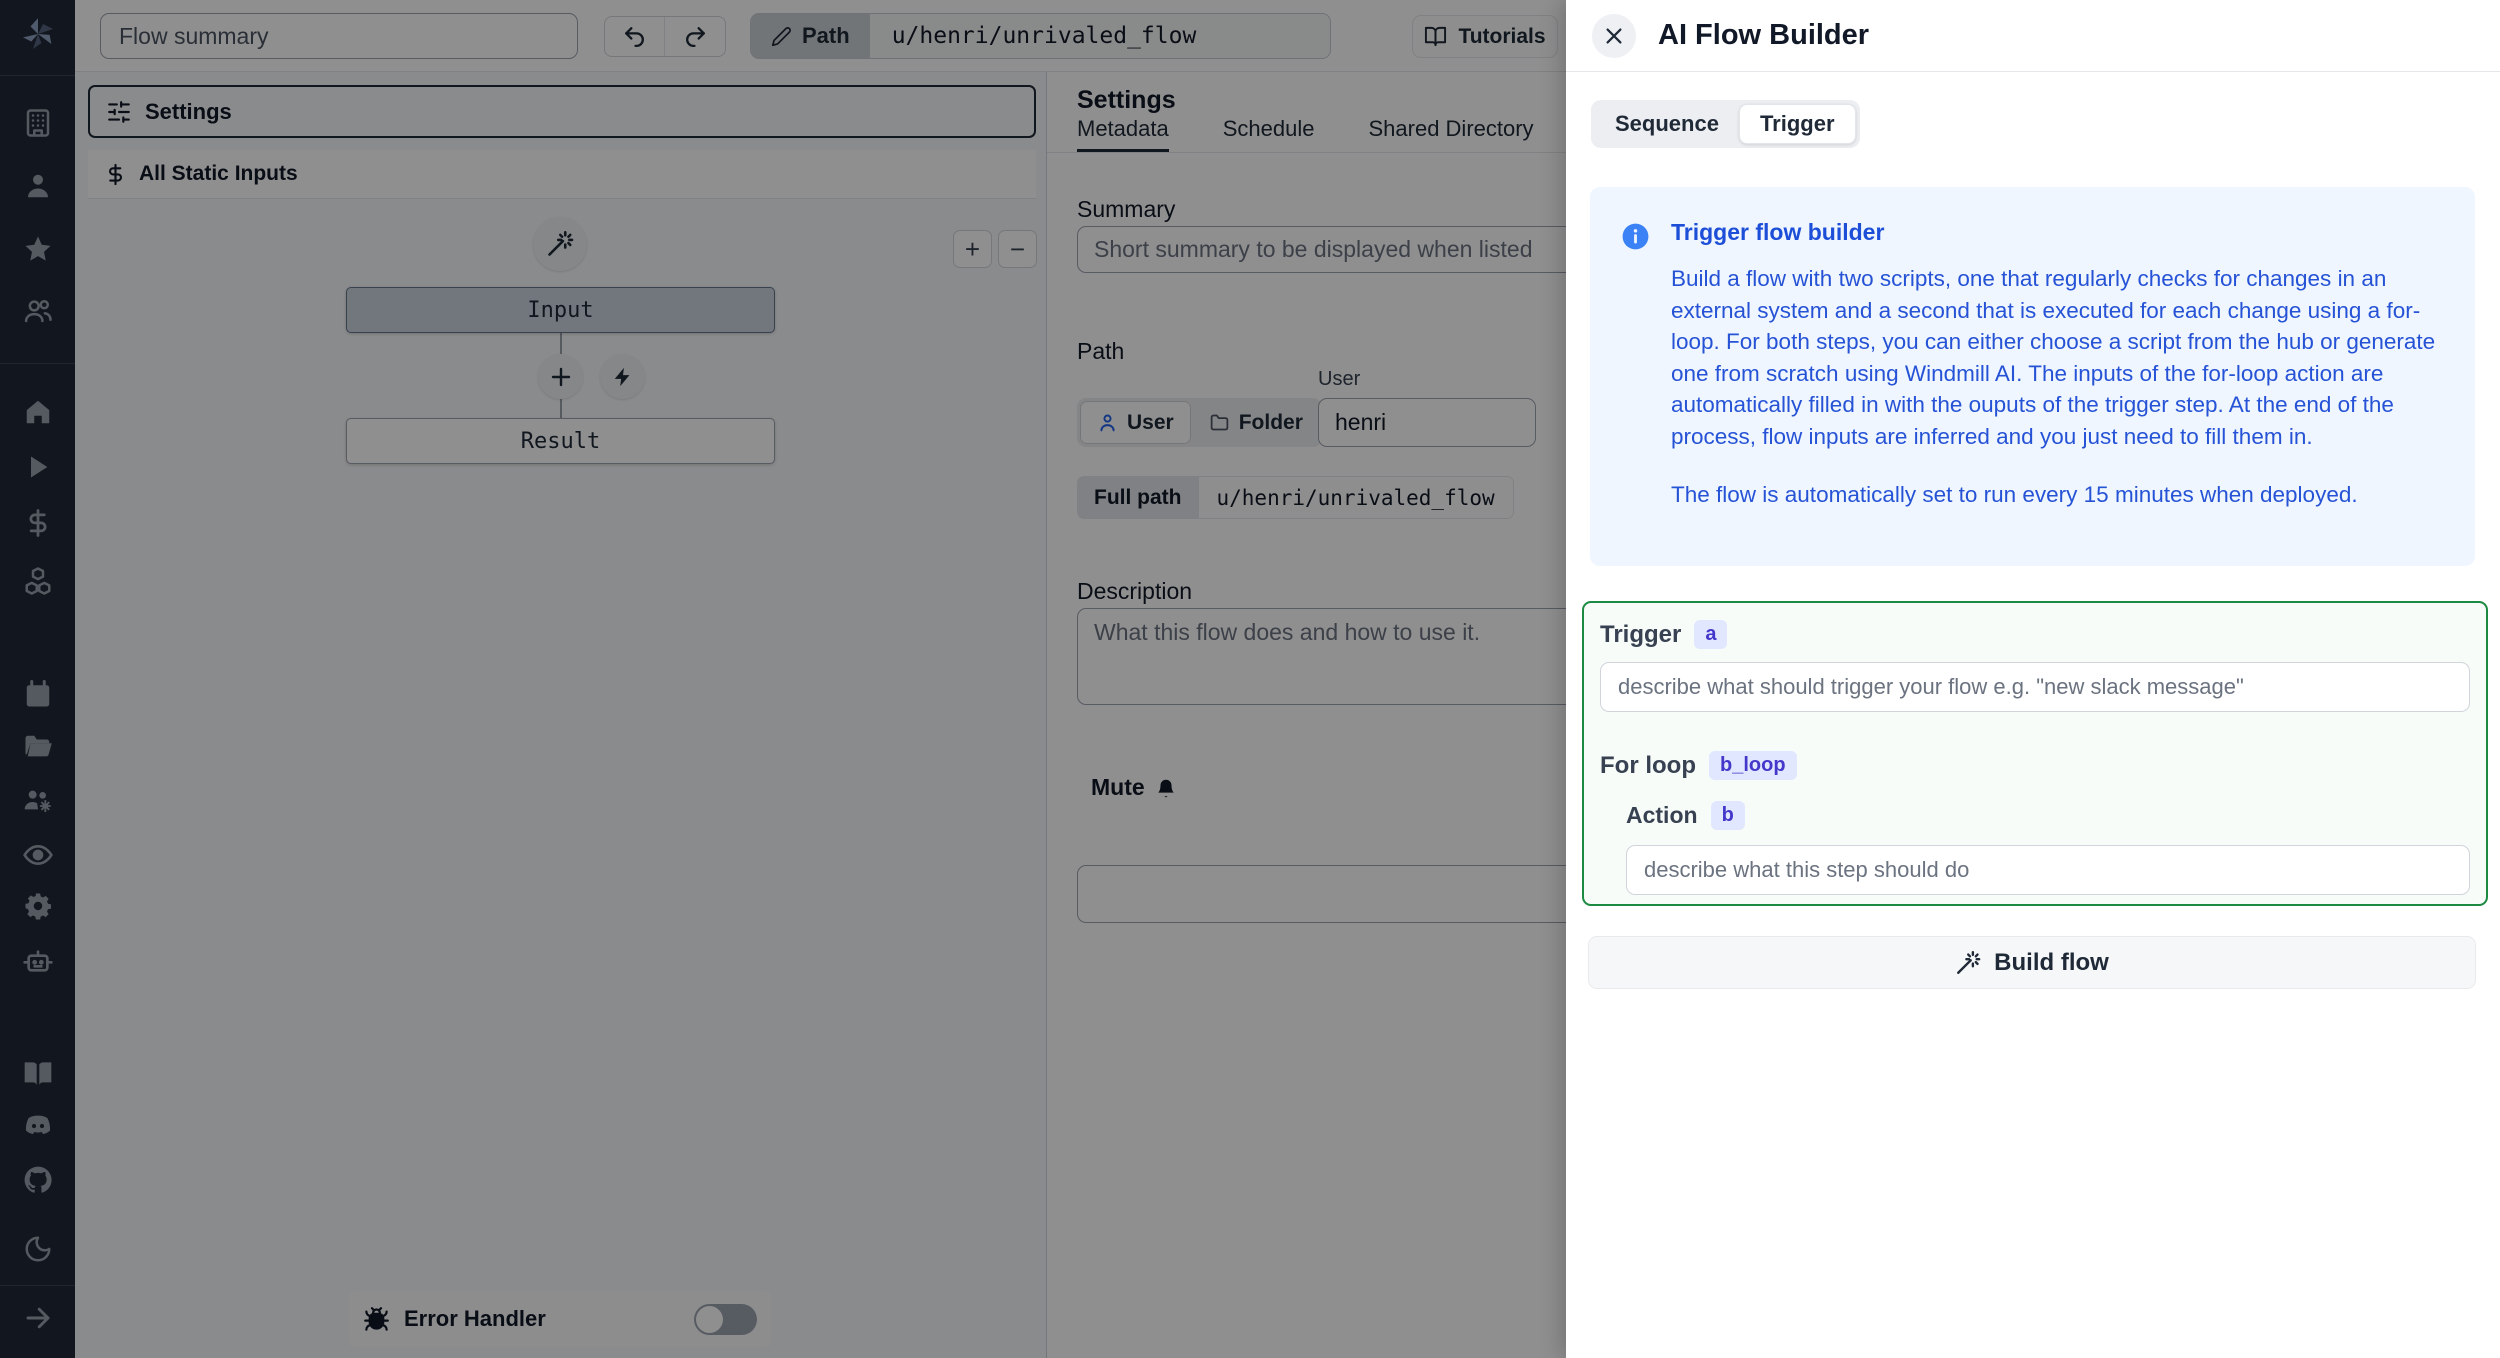  What do you see at coordinates (1727, 815) in the screenshot?
I see `action-step-badge: b` at bounding box center [1727, 815].